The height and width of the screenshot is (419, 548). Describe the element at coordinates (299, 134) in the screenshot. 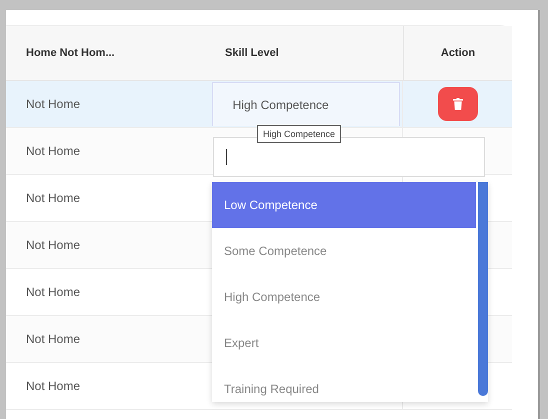

I see `tooltip: High Competence` at that location.